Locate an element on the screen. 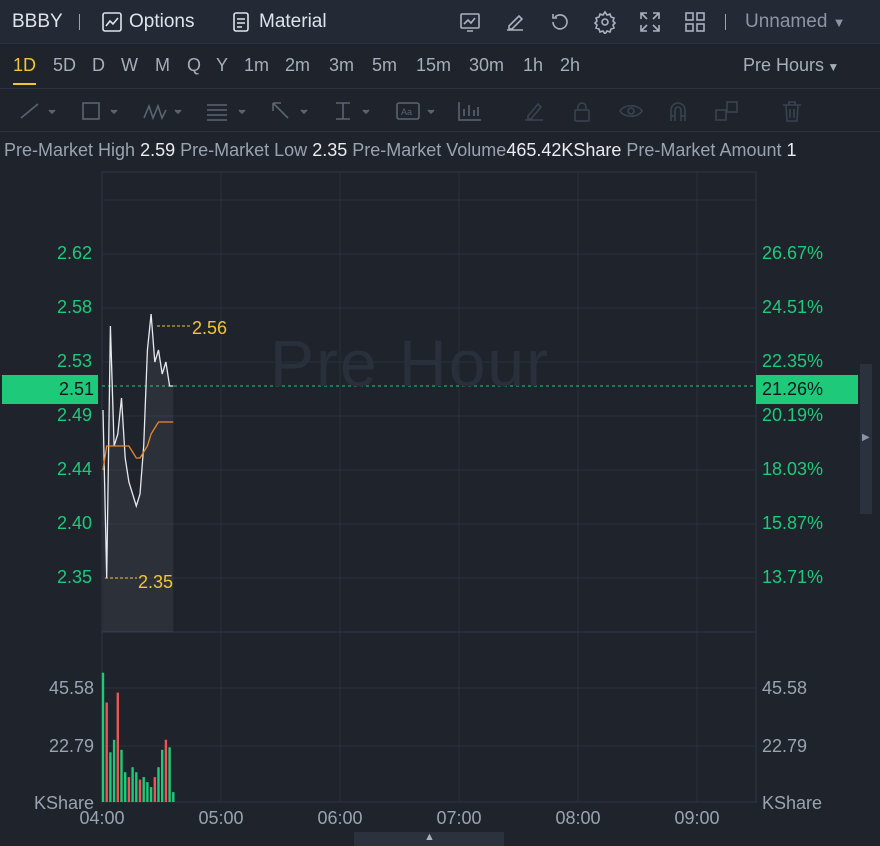  svg-text: Aa is located at coordinates (406, 112).